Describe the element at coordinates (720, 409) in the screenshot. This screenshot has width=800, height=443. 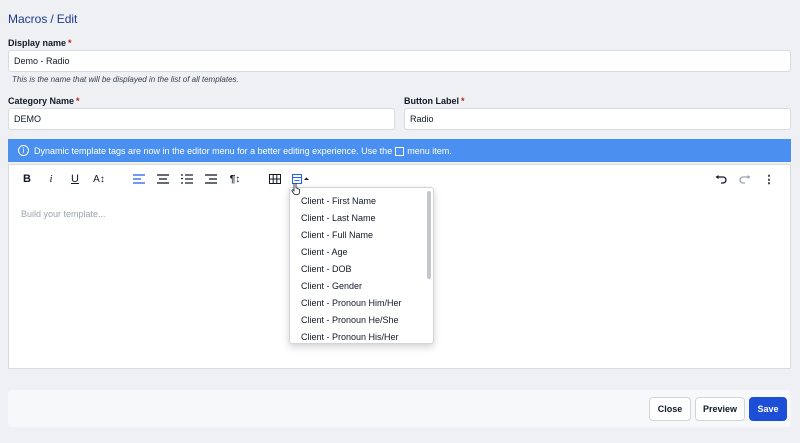
I see `preview-button: Preview` at that location.